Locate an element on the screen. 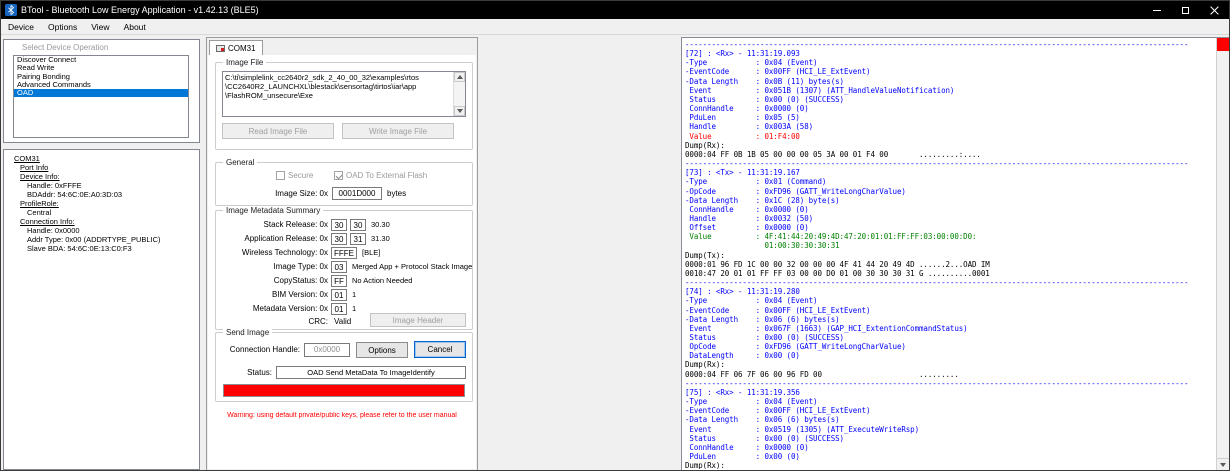 The height and width of the screenshot is (471, 1230). bluetooth-app-icon is located at coordinates (11, 10).